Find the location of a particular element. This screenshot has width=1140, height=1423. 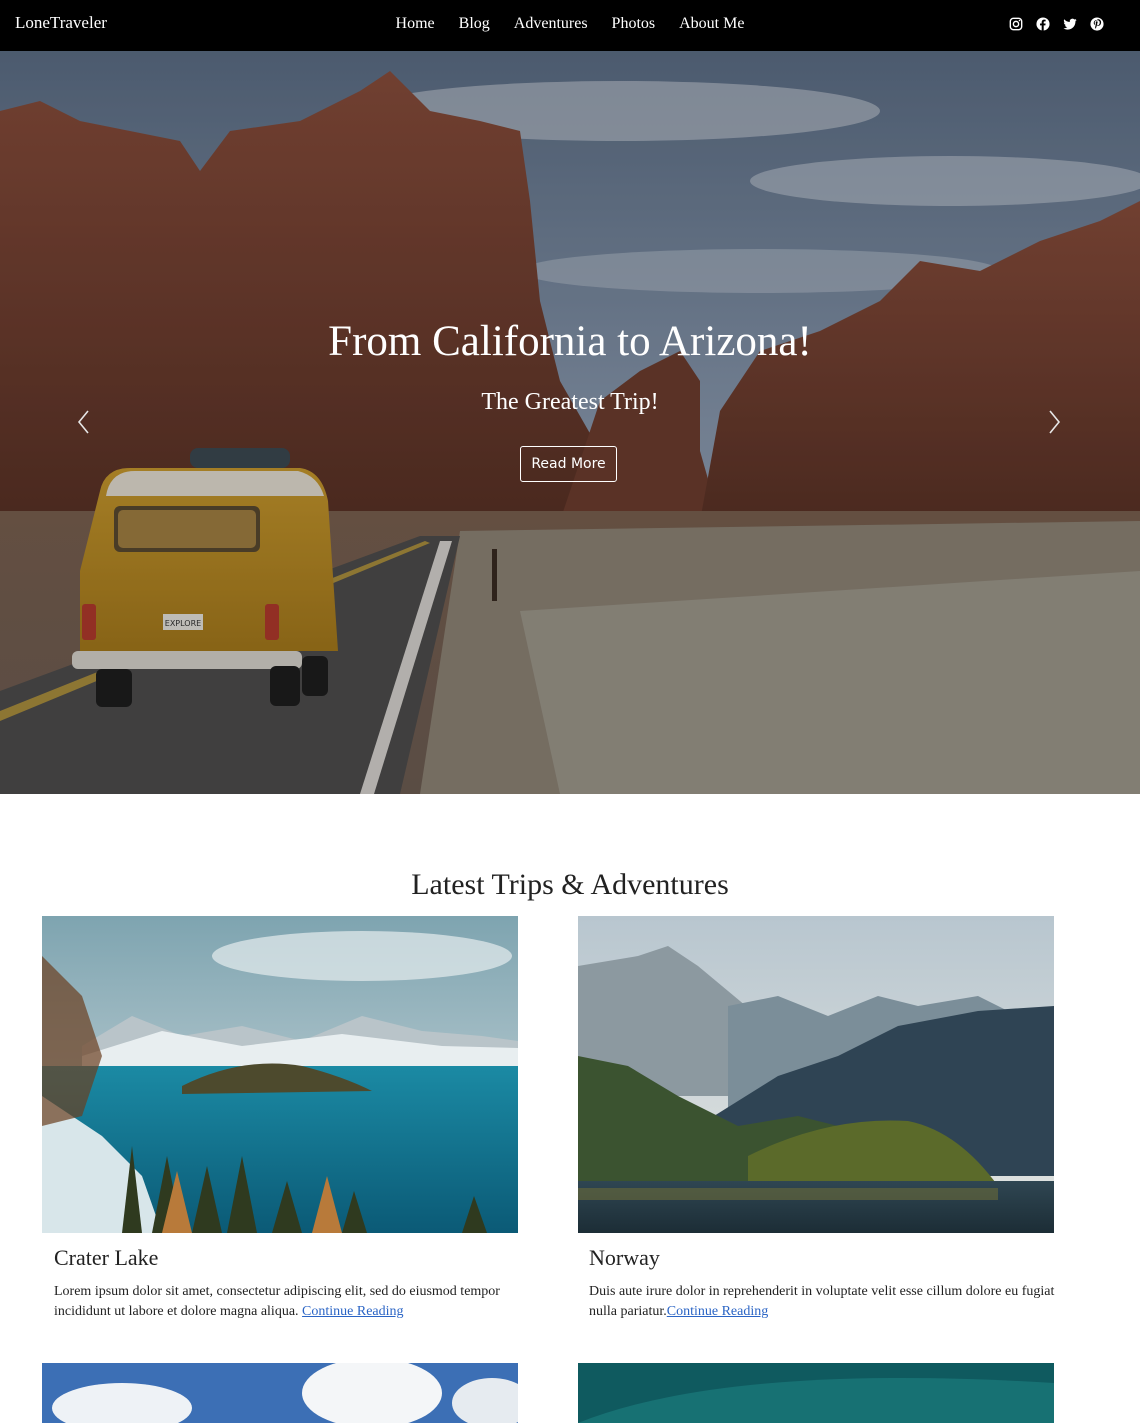

nav-links: Home Blog Adventures Photos About Me is located at coordinates (570, 24).